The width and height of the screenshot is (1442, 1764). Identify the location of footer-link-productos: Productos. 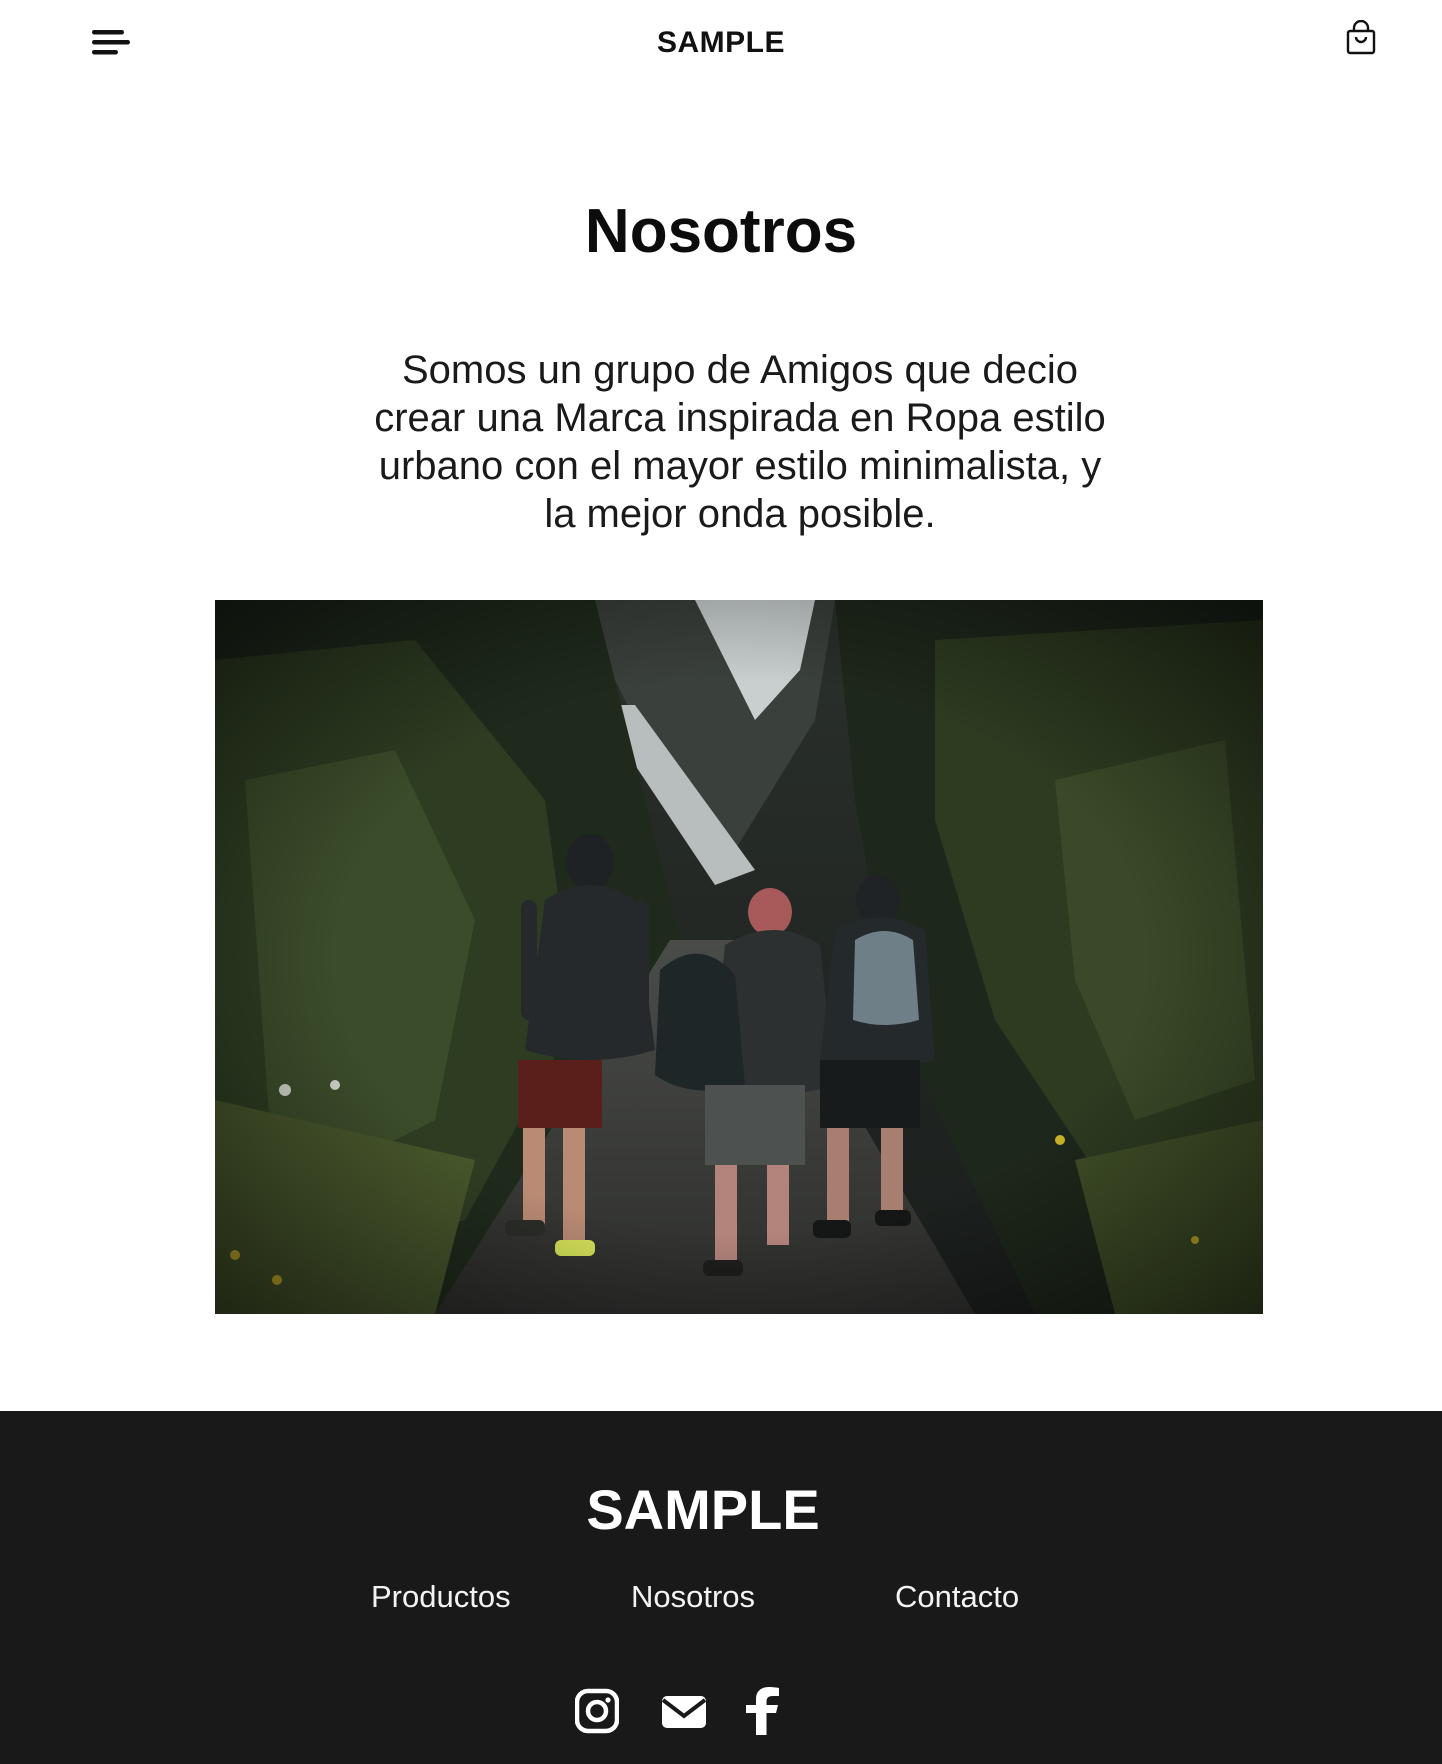
(441, 1597).